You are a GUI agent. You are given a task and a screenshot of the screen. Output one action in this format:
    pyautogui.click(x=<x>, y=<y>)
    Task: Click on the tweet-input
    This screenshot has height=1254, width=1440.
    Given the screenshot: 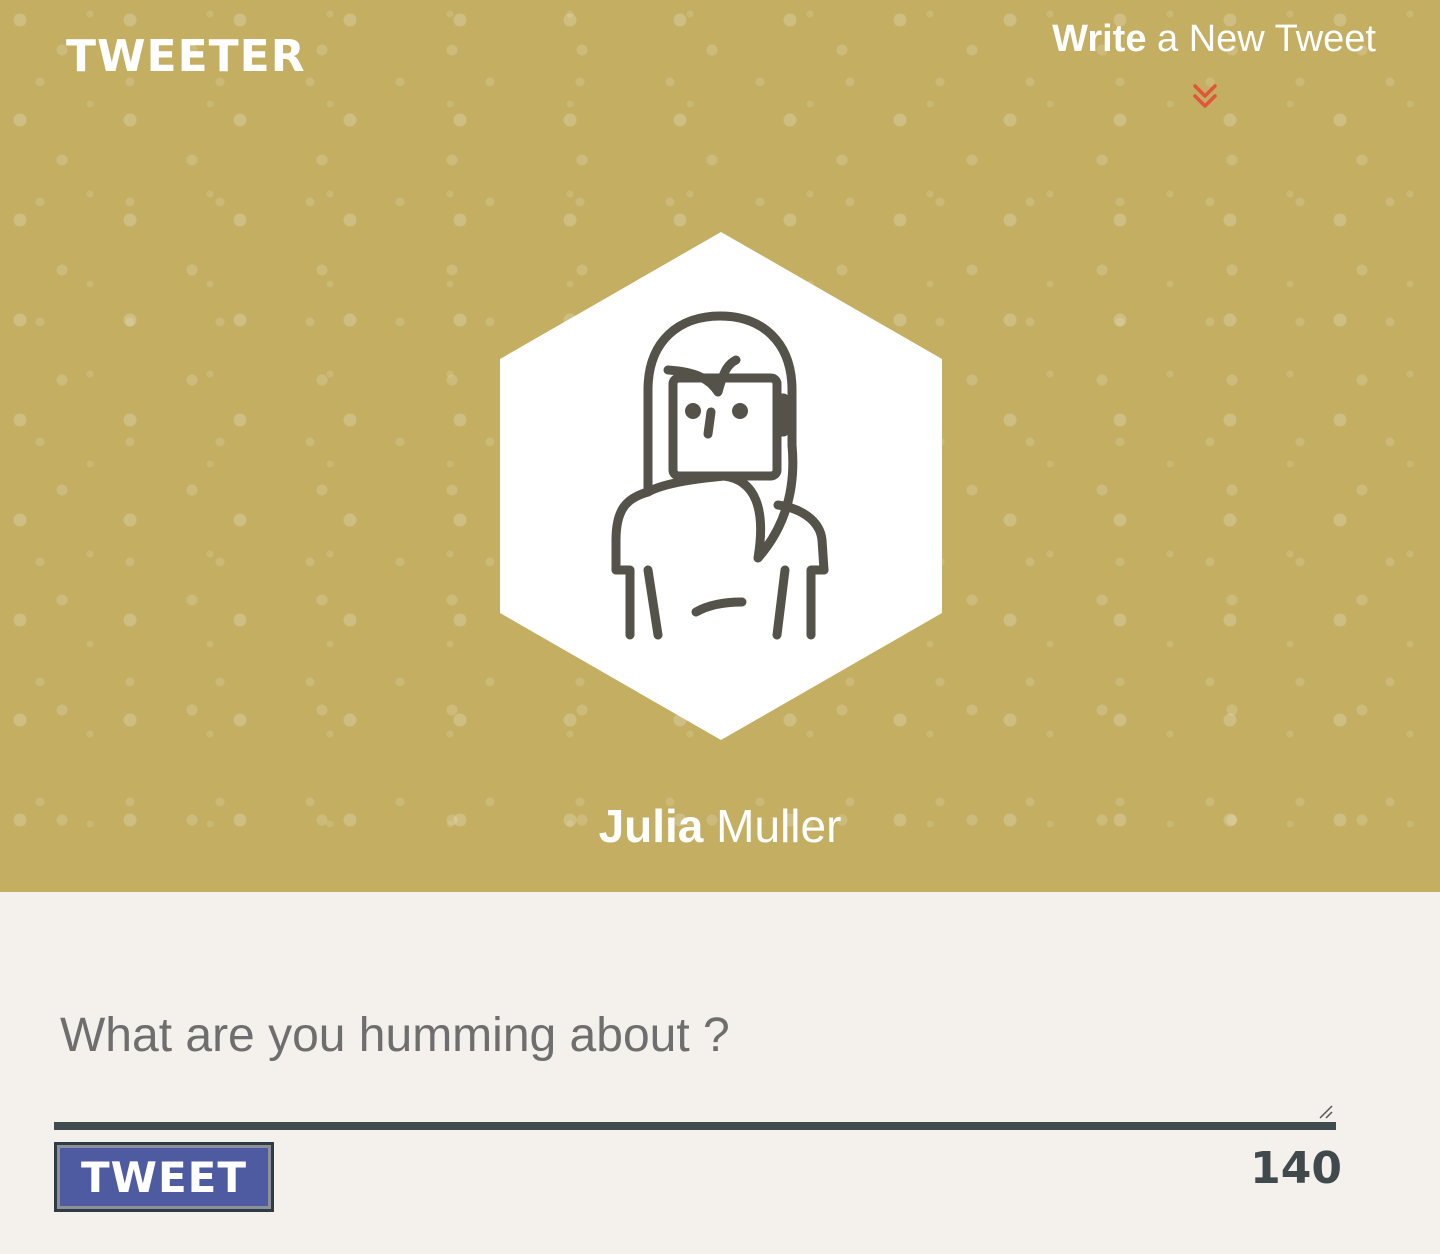 What is the action you would take?
    pyautogui.click(x=695, y=1056)
    